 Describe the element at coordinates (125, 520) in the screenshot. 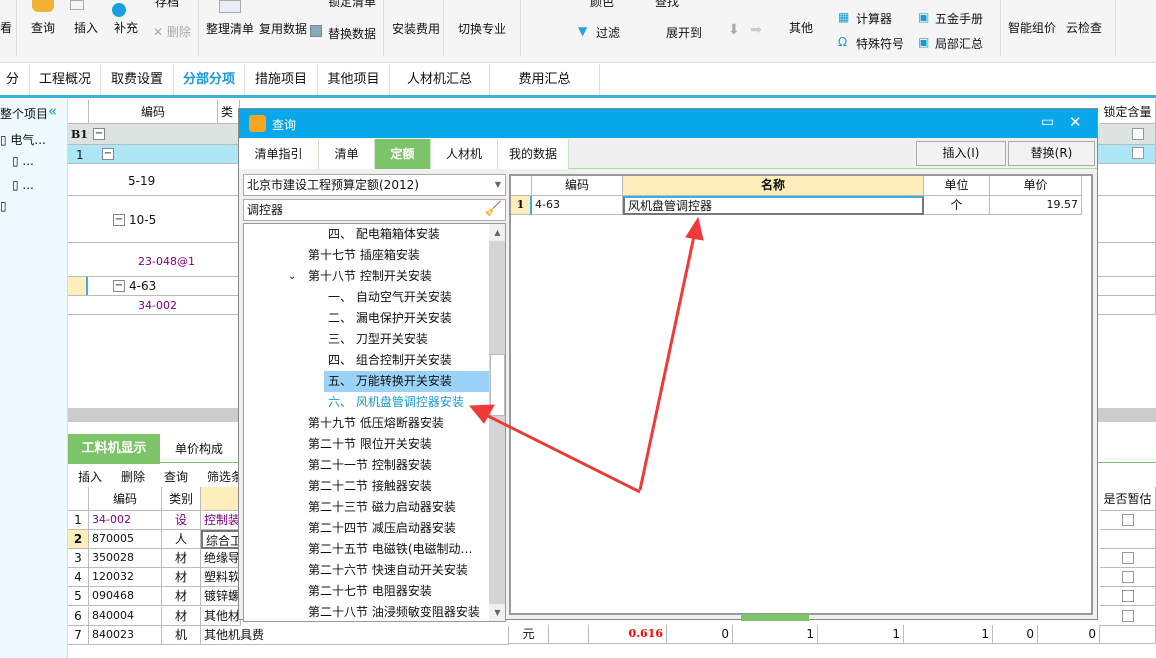

I see `row-code: 34-002` at that location.